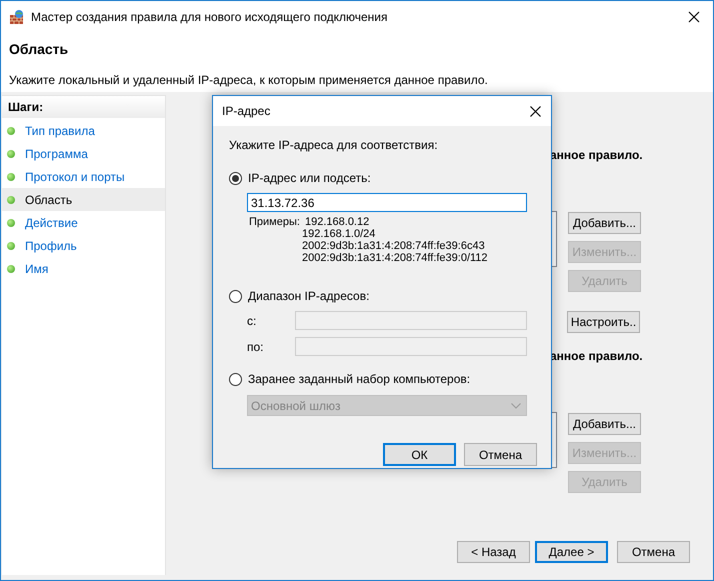  What do you see at coordinates (83, 153) in the screenshot?
I see `step-item: Программа` at bounding box center [83, 153].